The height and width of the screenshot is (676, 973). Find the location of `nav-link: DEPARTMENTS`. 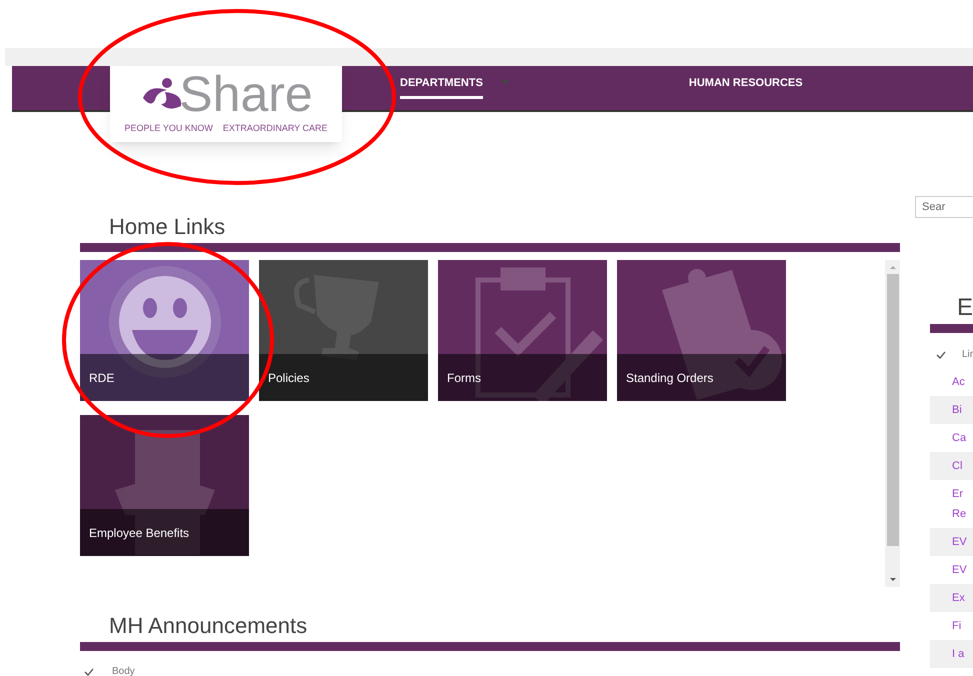

nav-link: DEPARTMENTS is located at coordinates (441, 82).